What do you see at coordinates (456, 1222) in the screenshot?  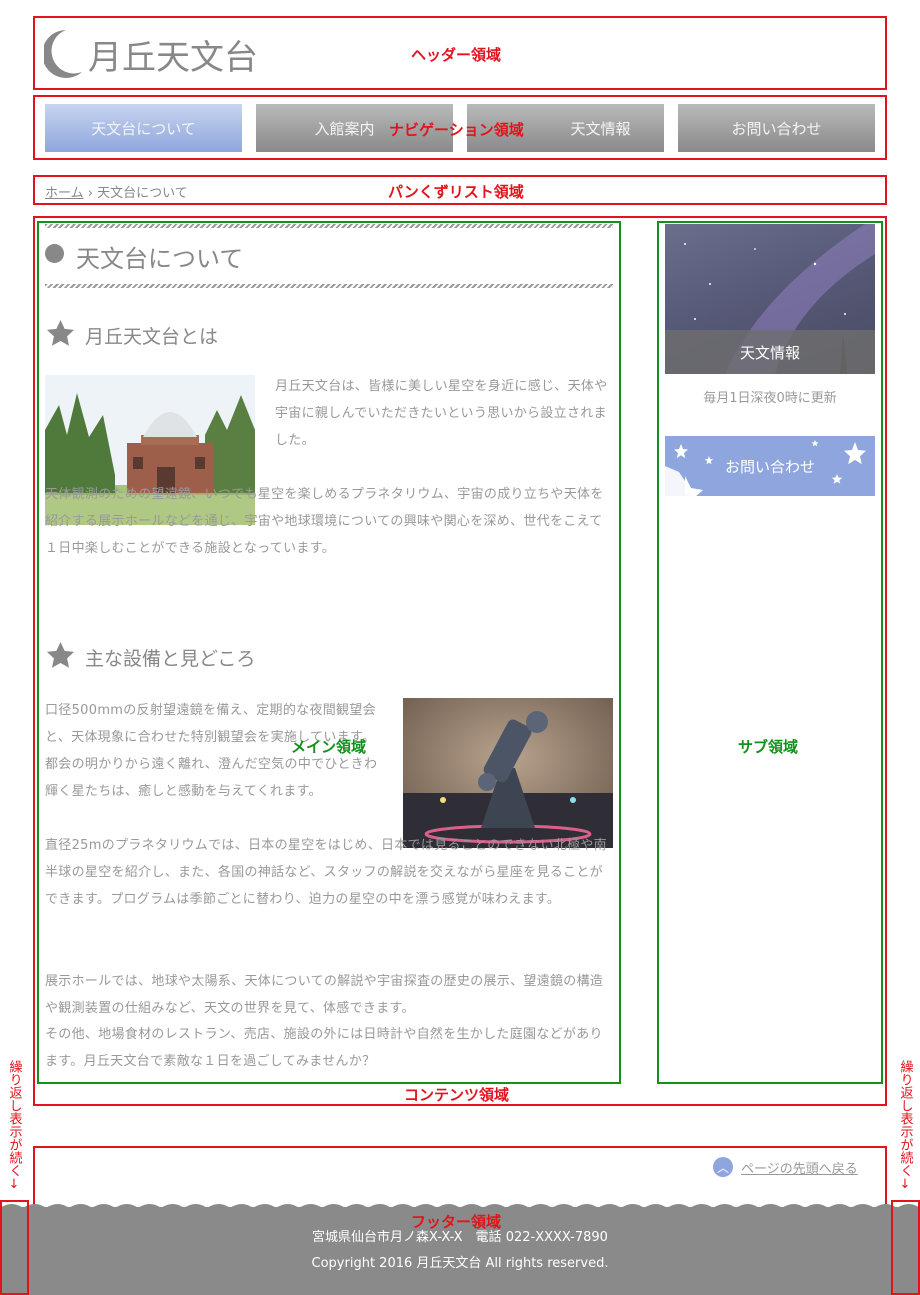 I see `footer-region-label: フッター領域` at bounding box center [456, 1222].